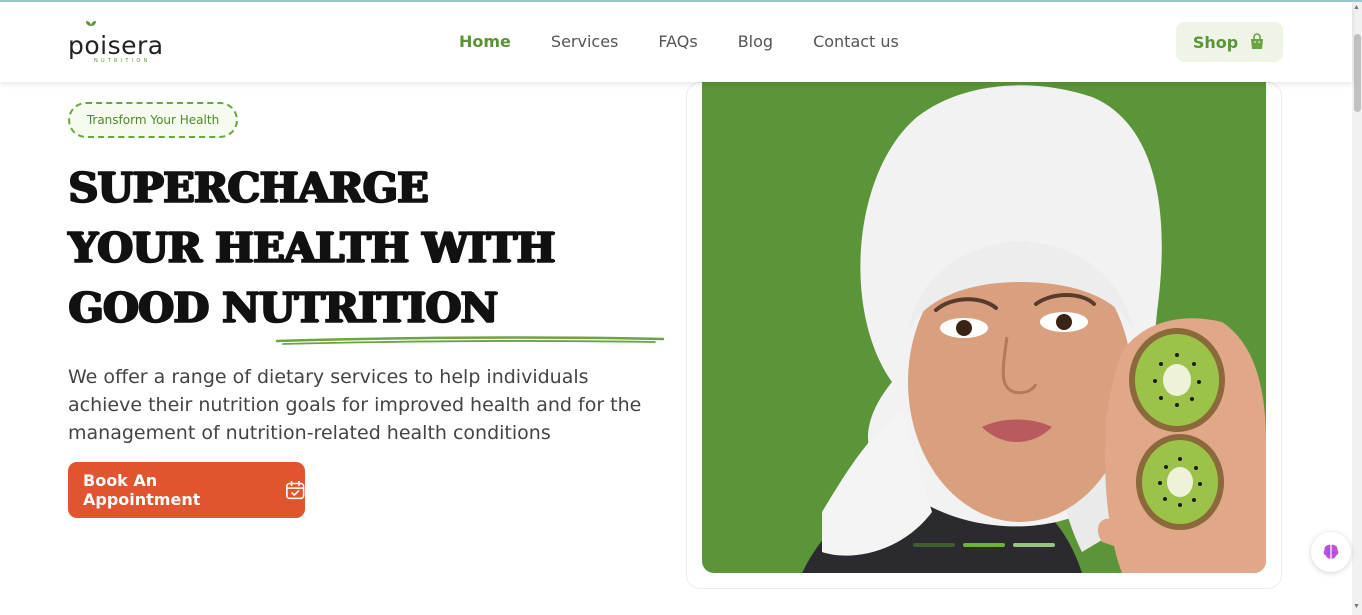 The image size is (1362, 615). What do you see at coordinates (485, 41) in the screenshot?
I see `nav-link-home: Home` at bounding box center [485, 41].